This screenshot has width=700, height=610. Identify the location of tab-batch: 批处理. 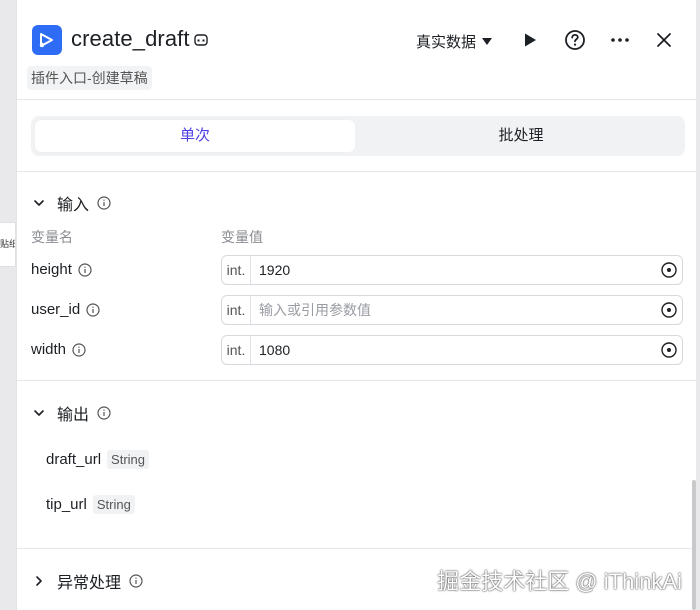
(521, 136).